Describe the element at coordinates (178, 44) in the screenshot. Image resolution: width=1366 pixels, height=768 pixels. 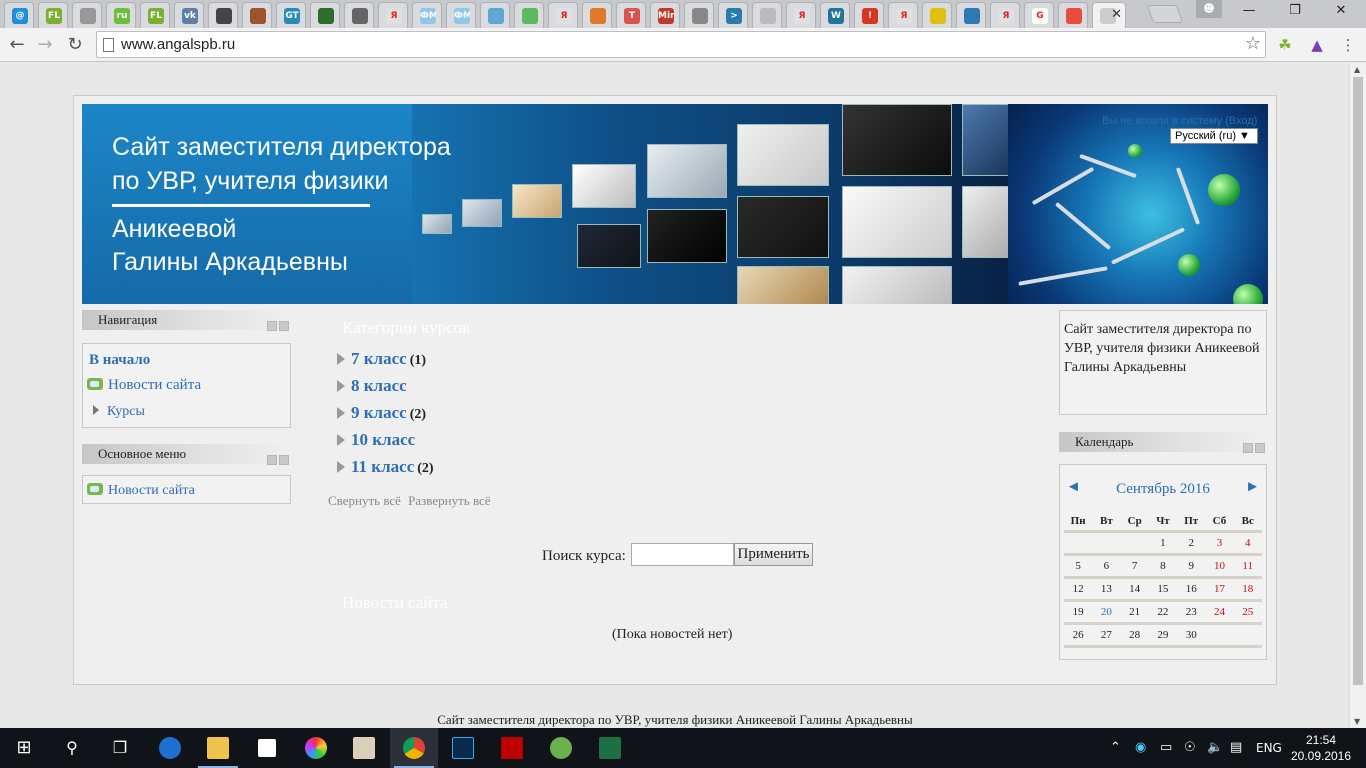
I see `url-text: www.angalspb.ru` at that location.